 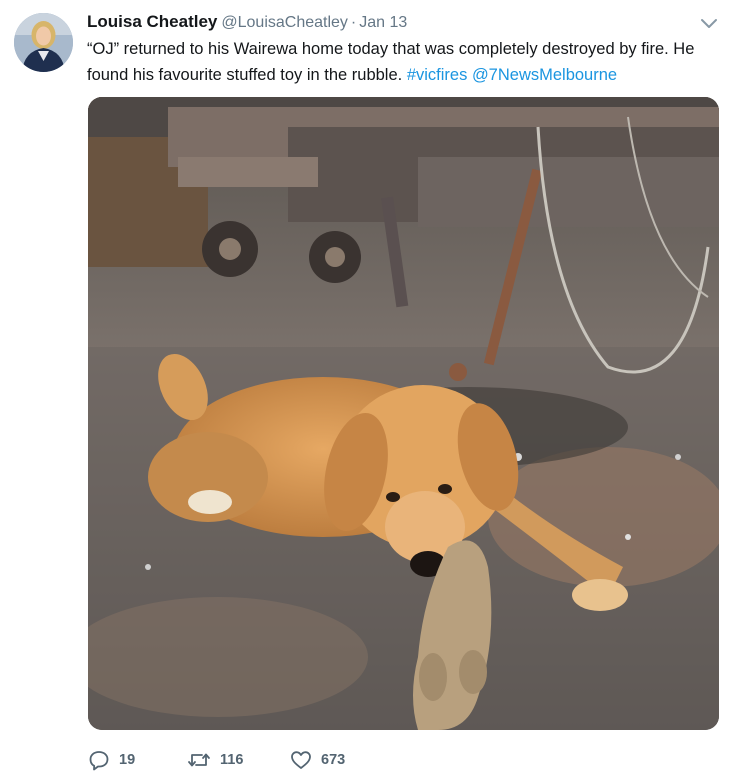 What do you see at coordinates (99, 760) in the screenshot?
I see `reply-icon` at bounding box center [99, 760].